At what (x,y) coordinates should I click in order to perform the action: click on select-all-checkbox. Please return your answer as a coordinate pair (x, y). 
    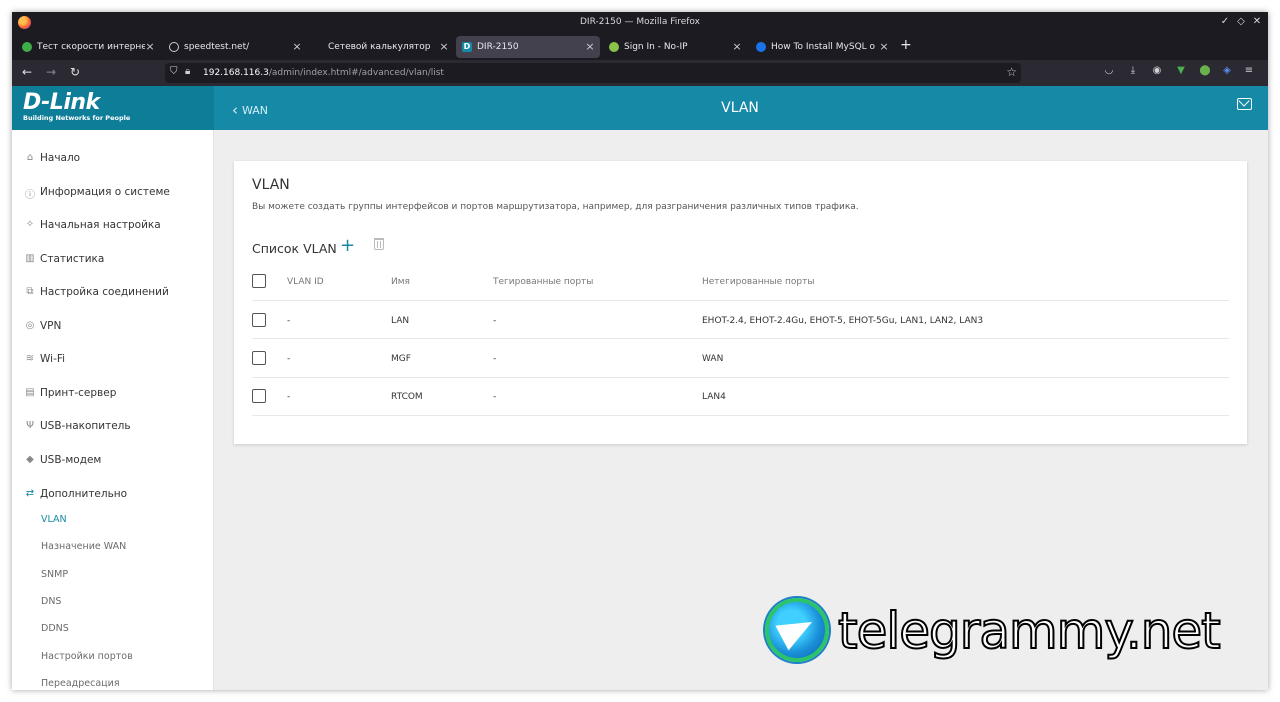
    Looking at the image, I should click on (259, 281).